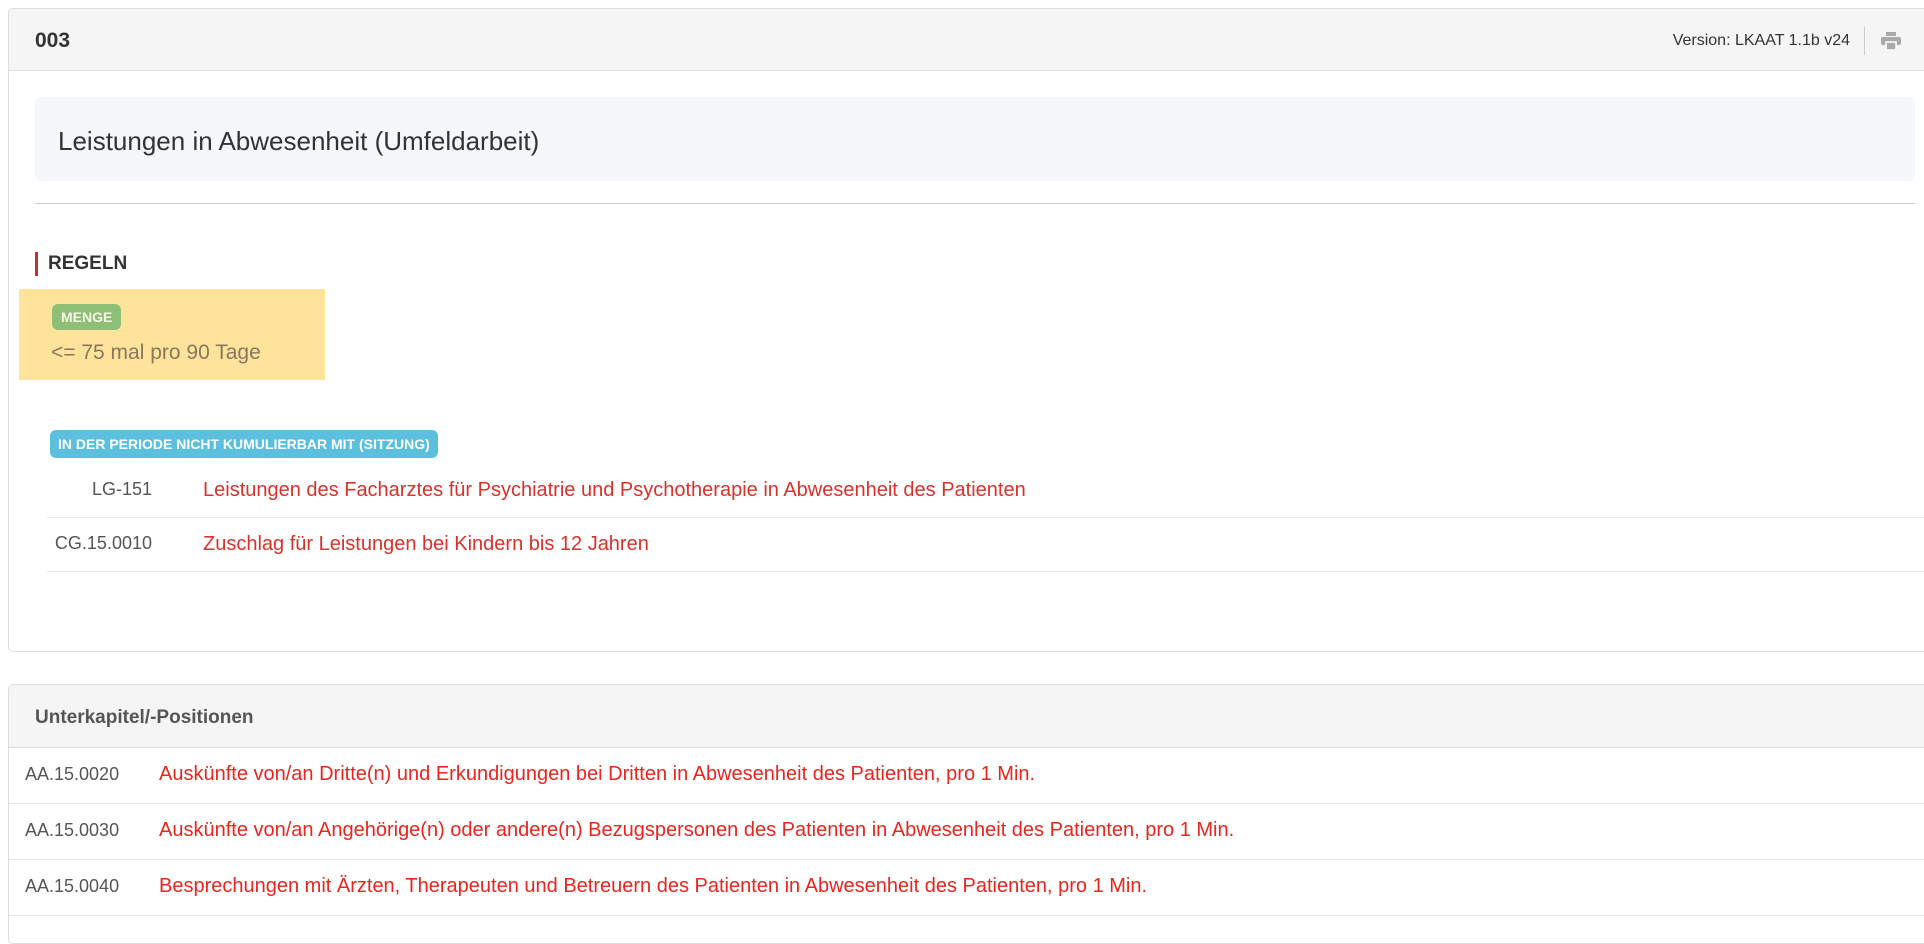 This screenshot has height=944, width=1924. I want to click on header-divider, so click(1864, 41).